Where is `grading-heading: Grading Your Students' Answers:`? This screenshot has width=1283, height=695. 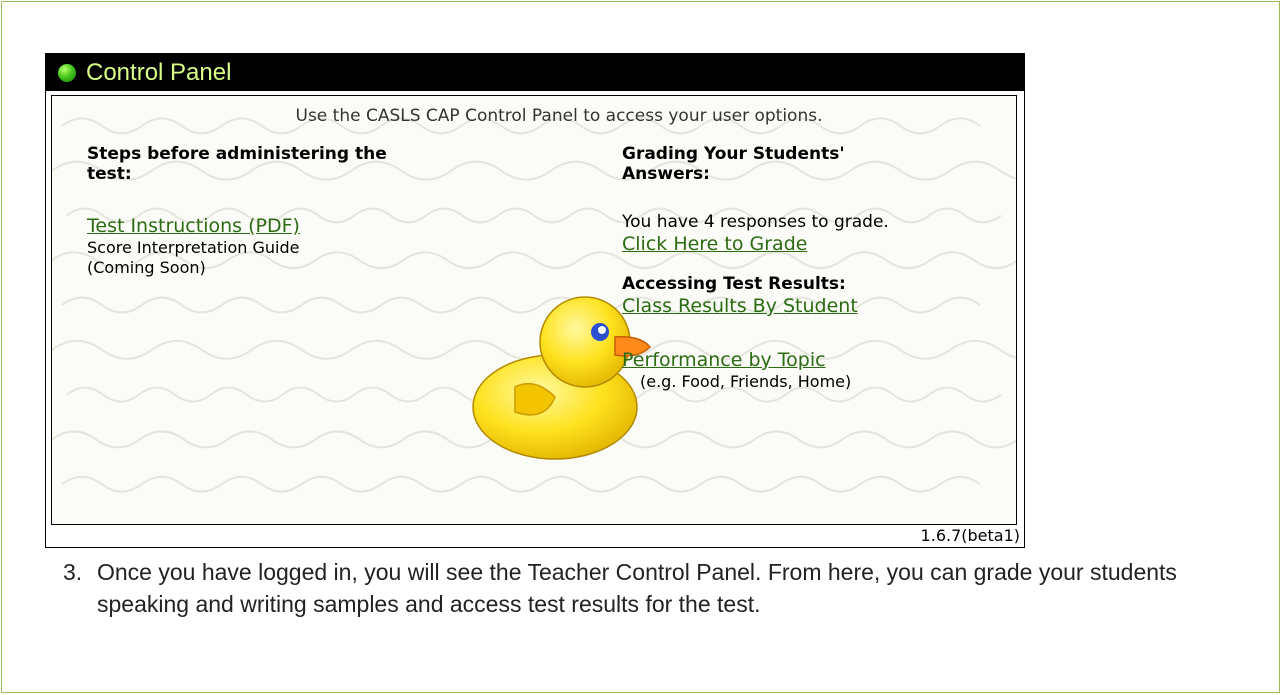
grading-heading: Grading Your Students' Answers: is located at coordinates (733, 164).